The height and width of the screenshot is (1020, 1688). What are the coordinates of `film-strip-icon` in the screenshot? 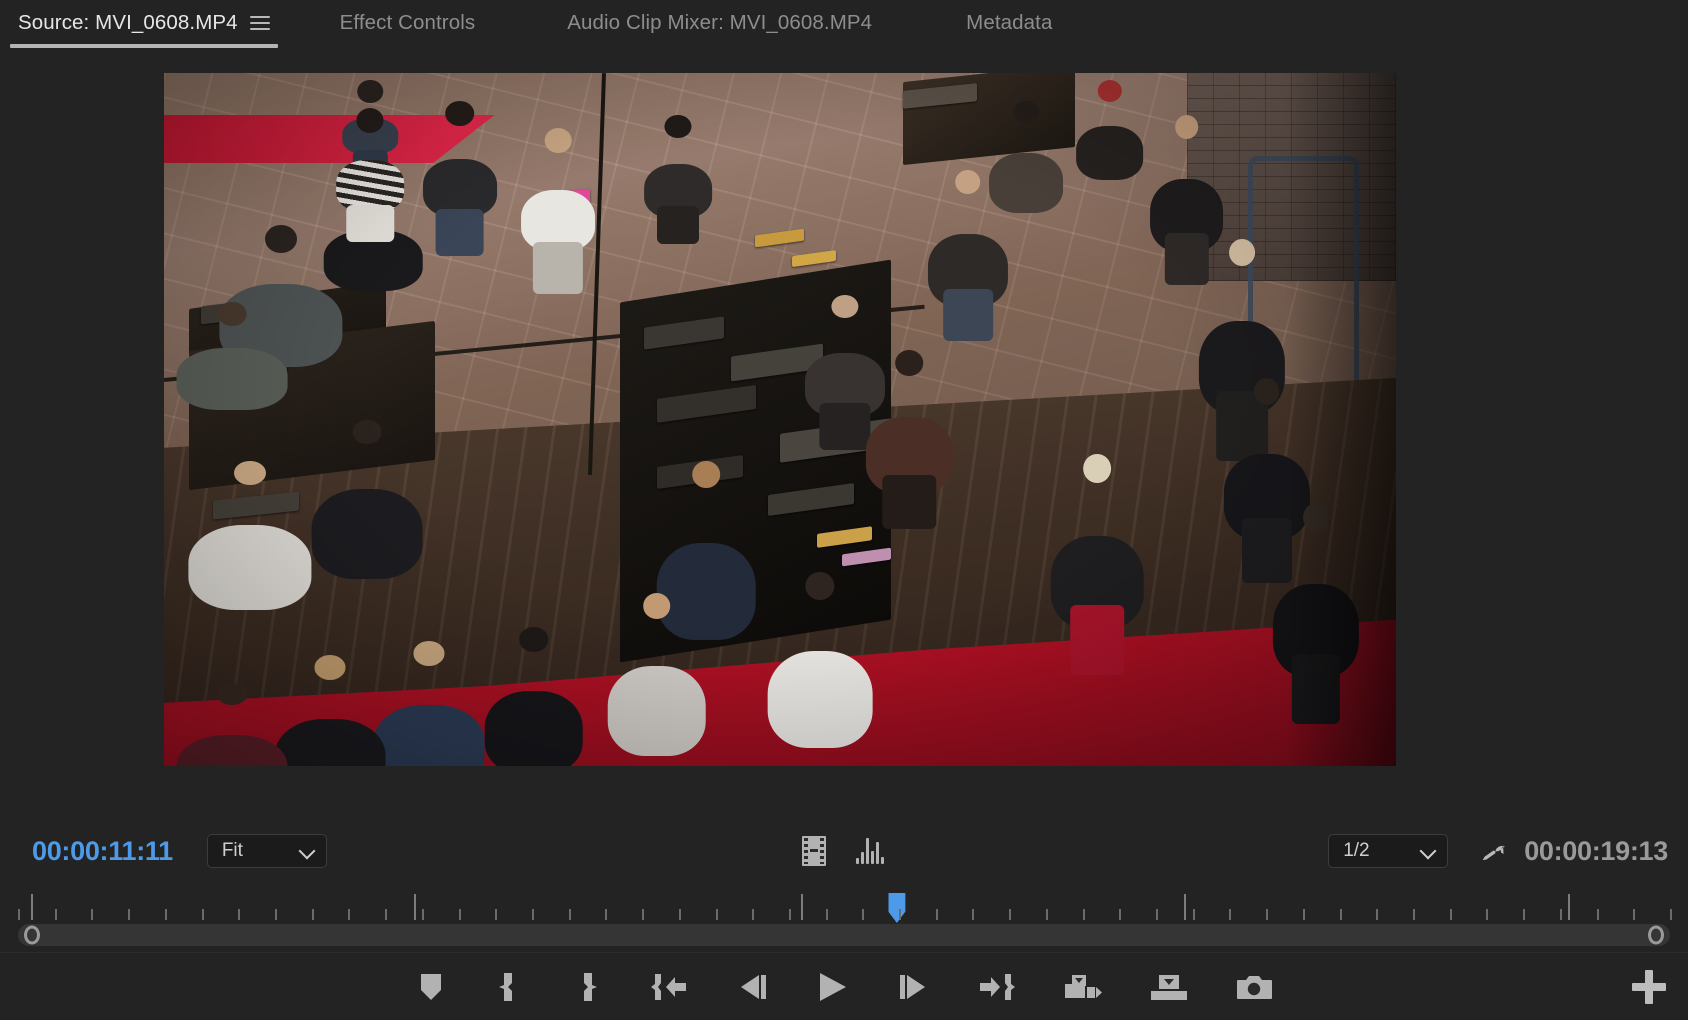 It's located at (814, 851).